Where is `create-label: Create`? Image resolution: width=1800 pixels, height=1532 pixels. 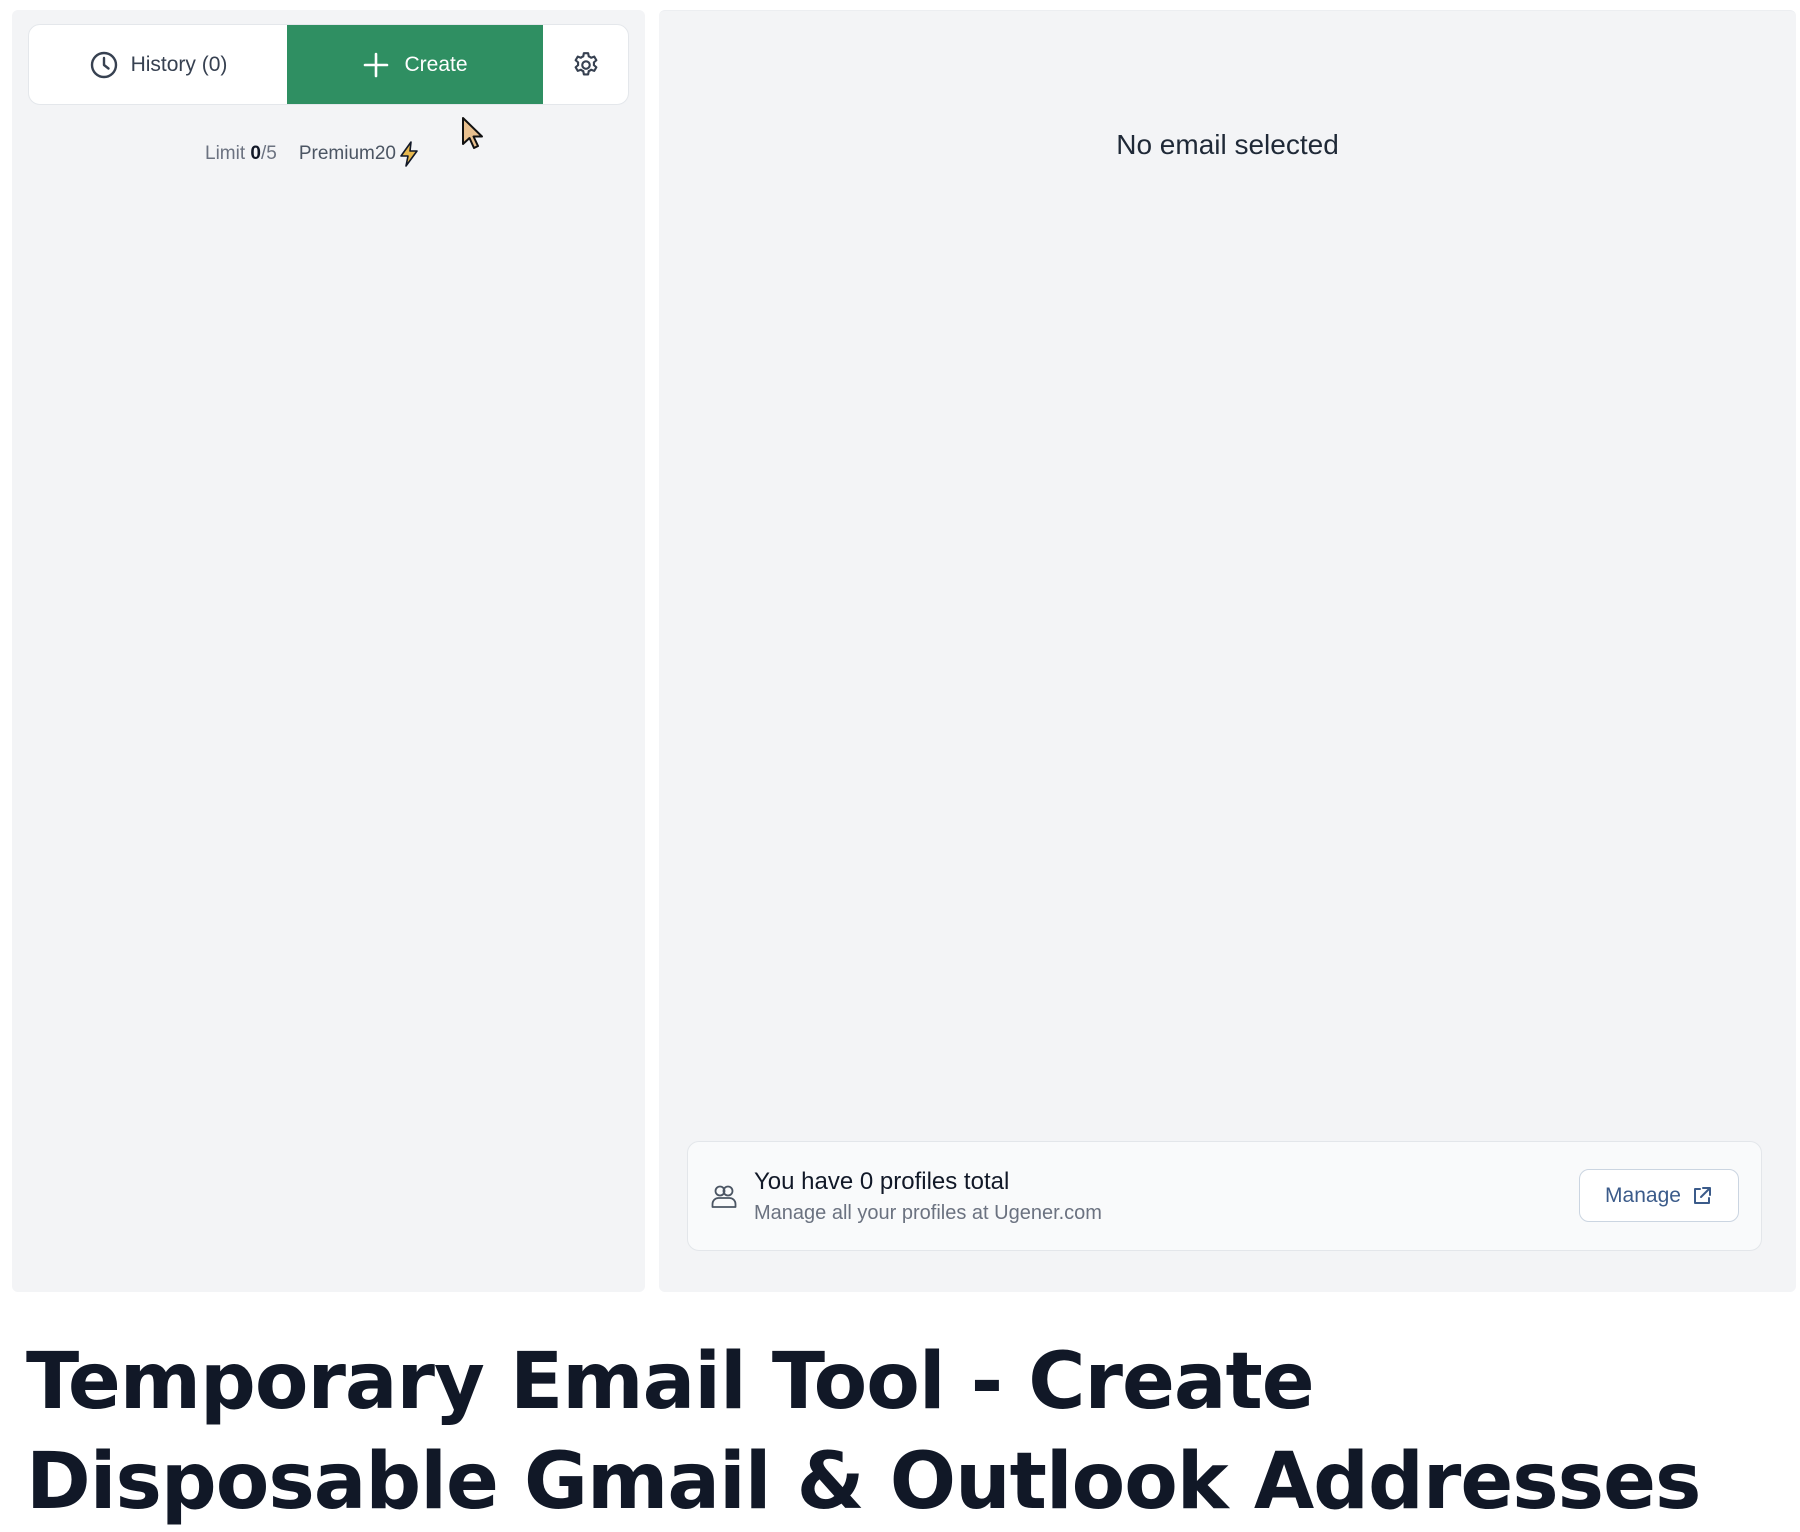
create-label: Create is located at coordinates (436, 64).